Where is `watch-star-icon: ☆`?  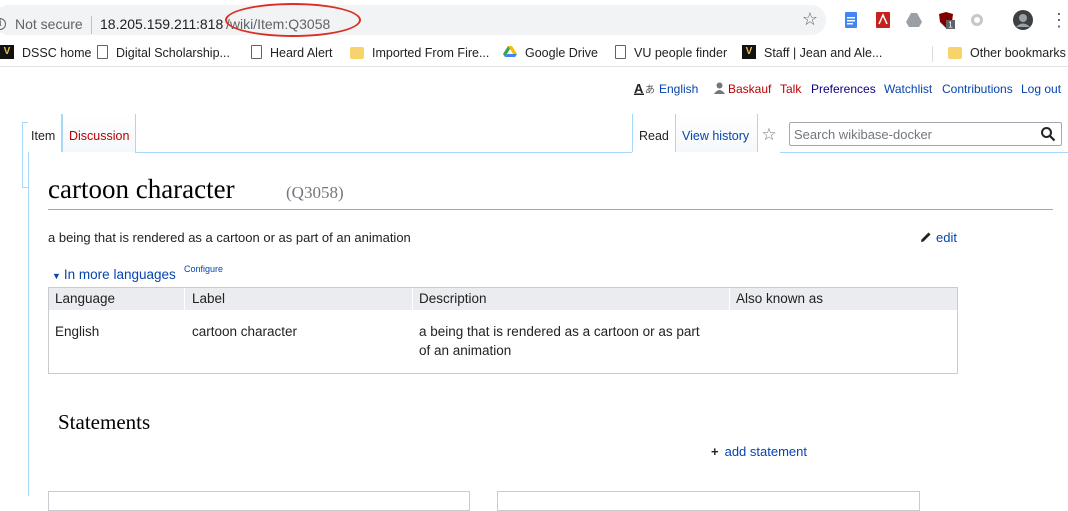 watch-star-icon: ☆ is located at coordinates (769, 135).